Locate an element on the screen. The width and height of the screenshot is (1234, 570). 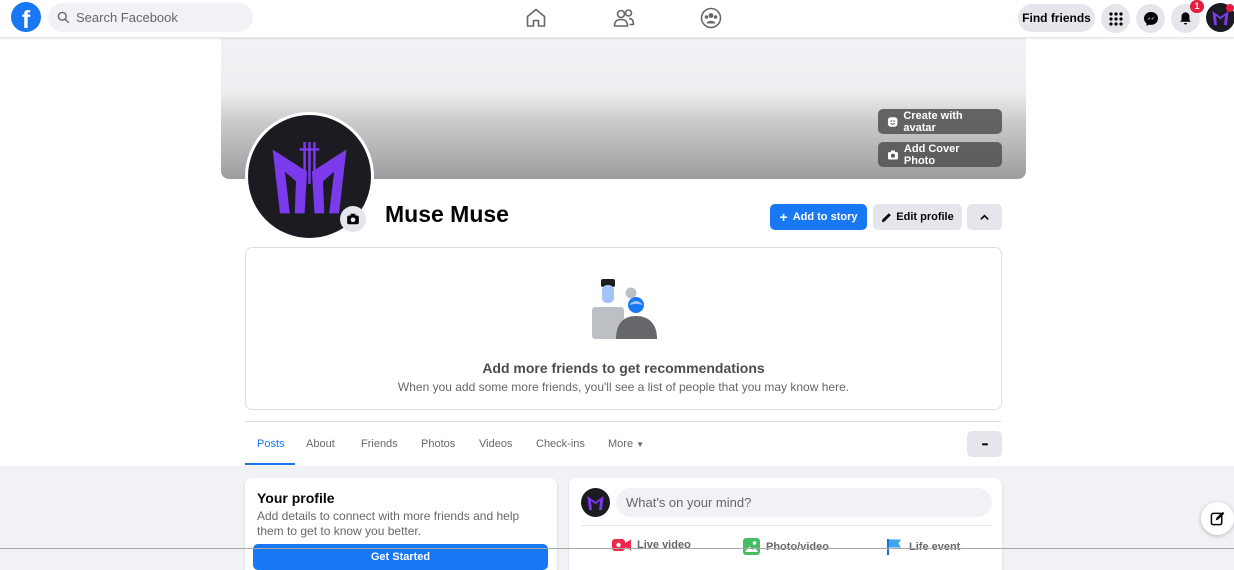
bell-icon is located at coordinates (1185, 18).